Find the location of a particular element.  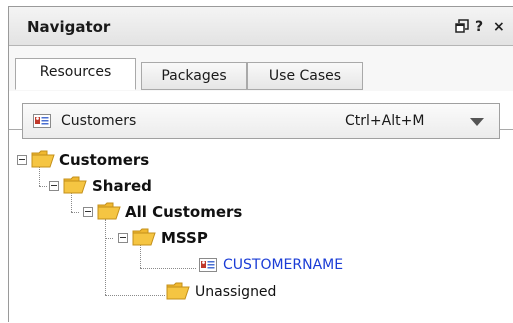

tab-resources: Resources is located at coordinates (75, 74).